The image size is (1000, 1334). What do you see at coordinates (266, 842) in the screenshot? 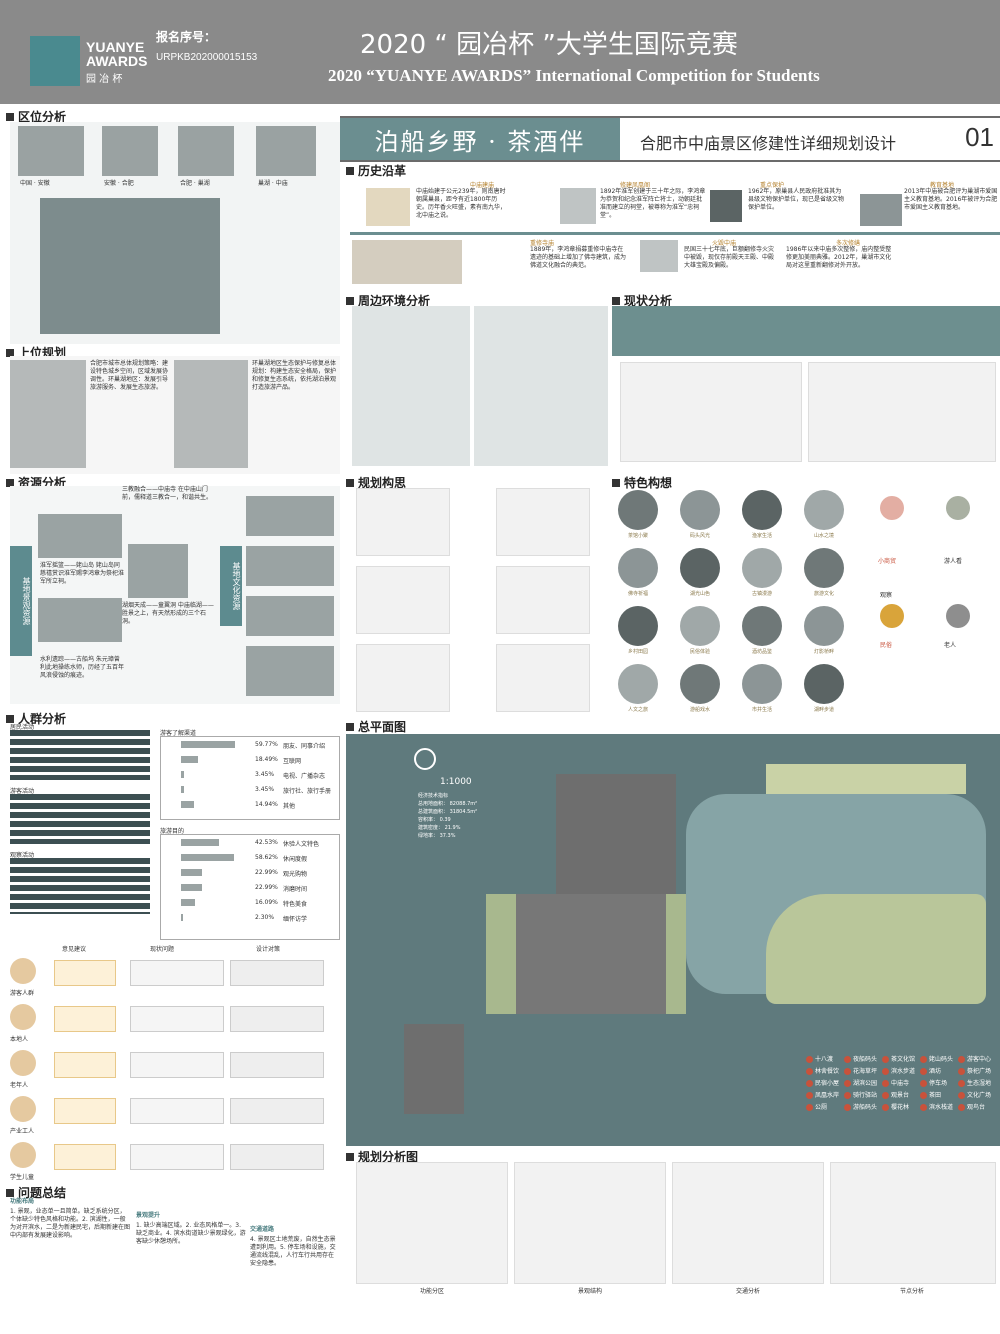
I see `bar-pct-0: 42.53%` at bounding box center [266, 842].